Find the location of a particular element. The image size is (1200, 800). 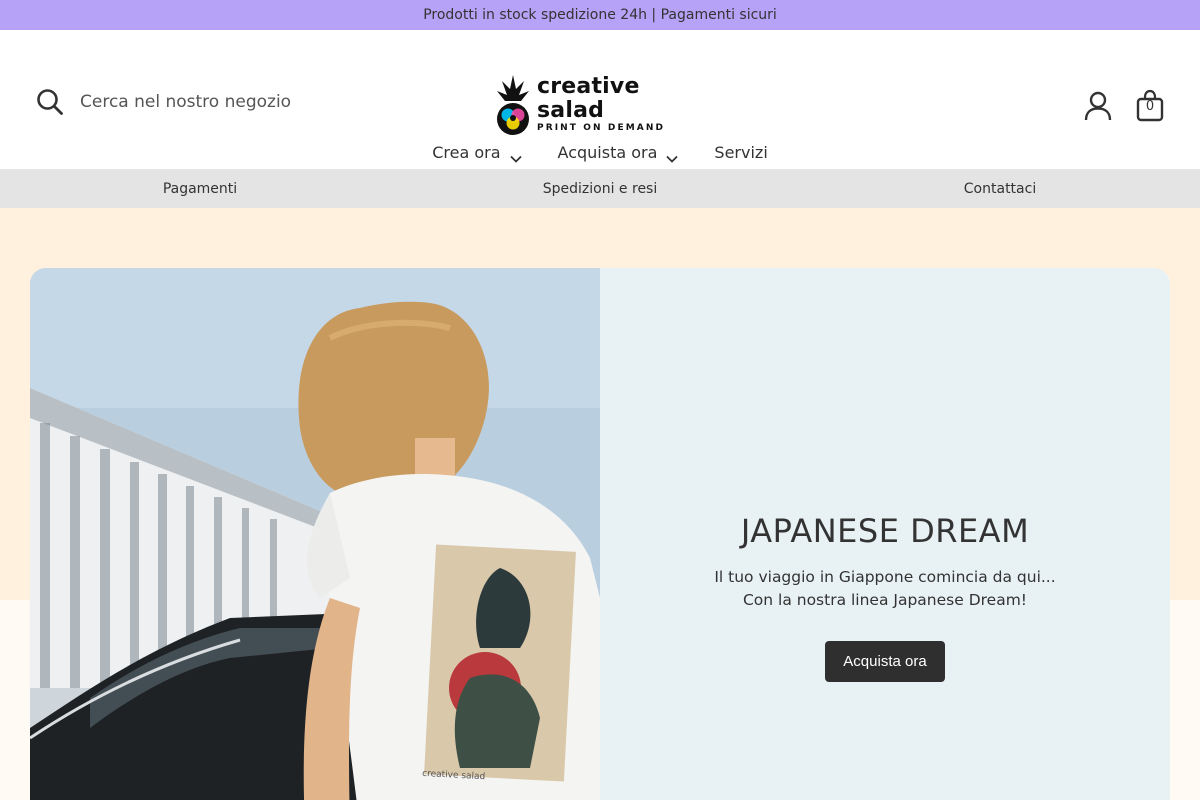

main-nav: Crea ora Acquista ora Servizi is located at coordinates (600, 152).